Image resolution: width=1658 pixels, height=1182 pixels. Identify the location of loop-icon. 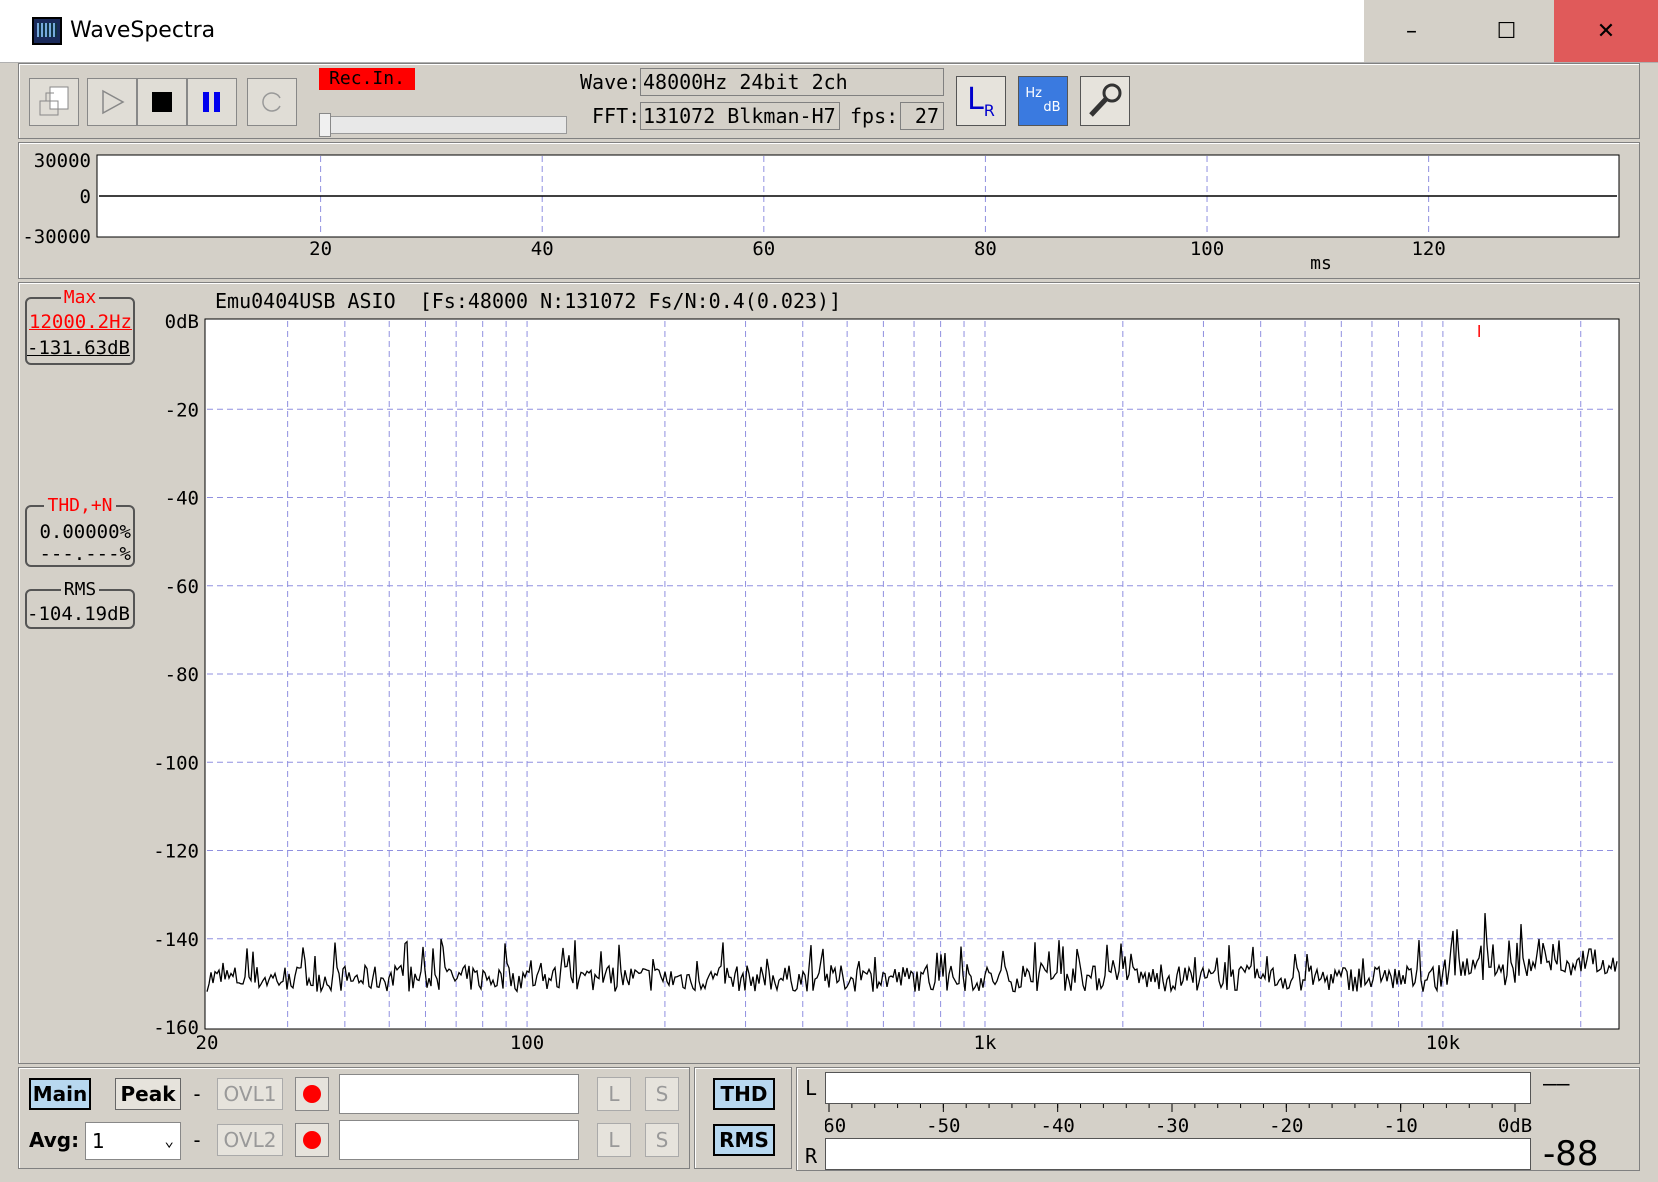
(271, 102).